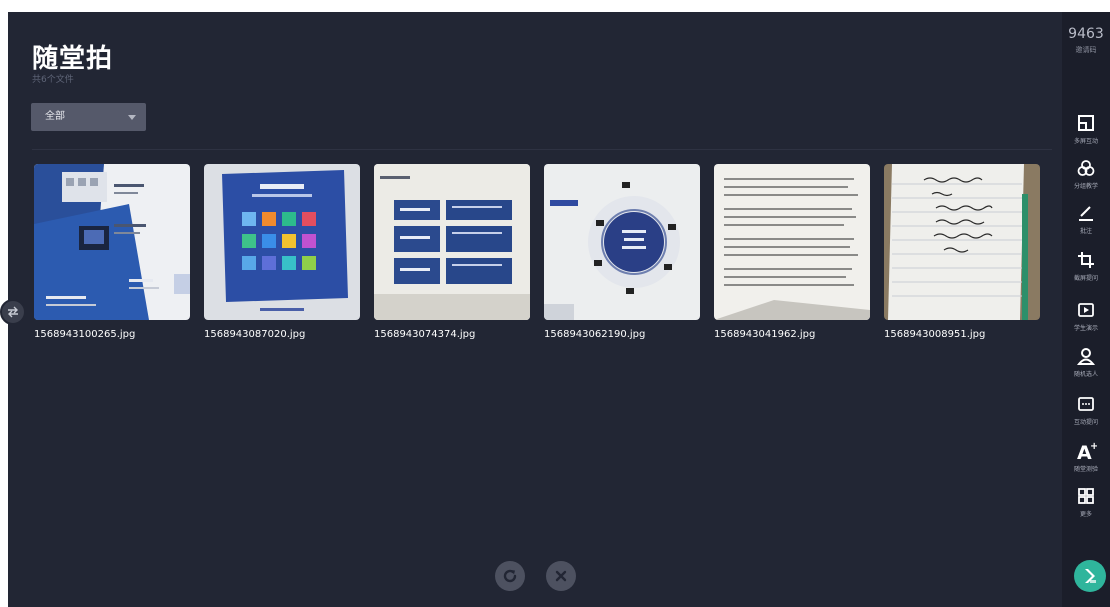  I want to click on photo-filename: 1568943100265.jpg, so click(85, 334).